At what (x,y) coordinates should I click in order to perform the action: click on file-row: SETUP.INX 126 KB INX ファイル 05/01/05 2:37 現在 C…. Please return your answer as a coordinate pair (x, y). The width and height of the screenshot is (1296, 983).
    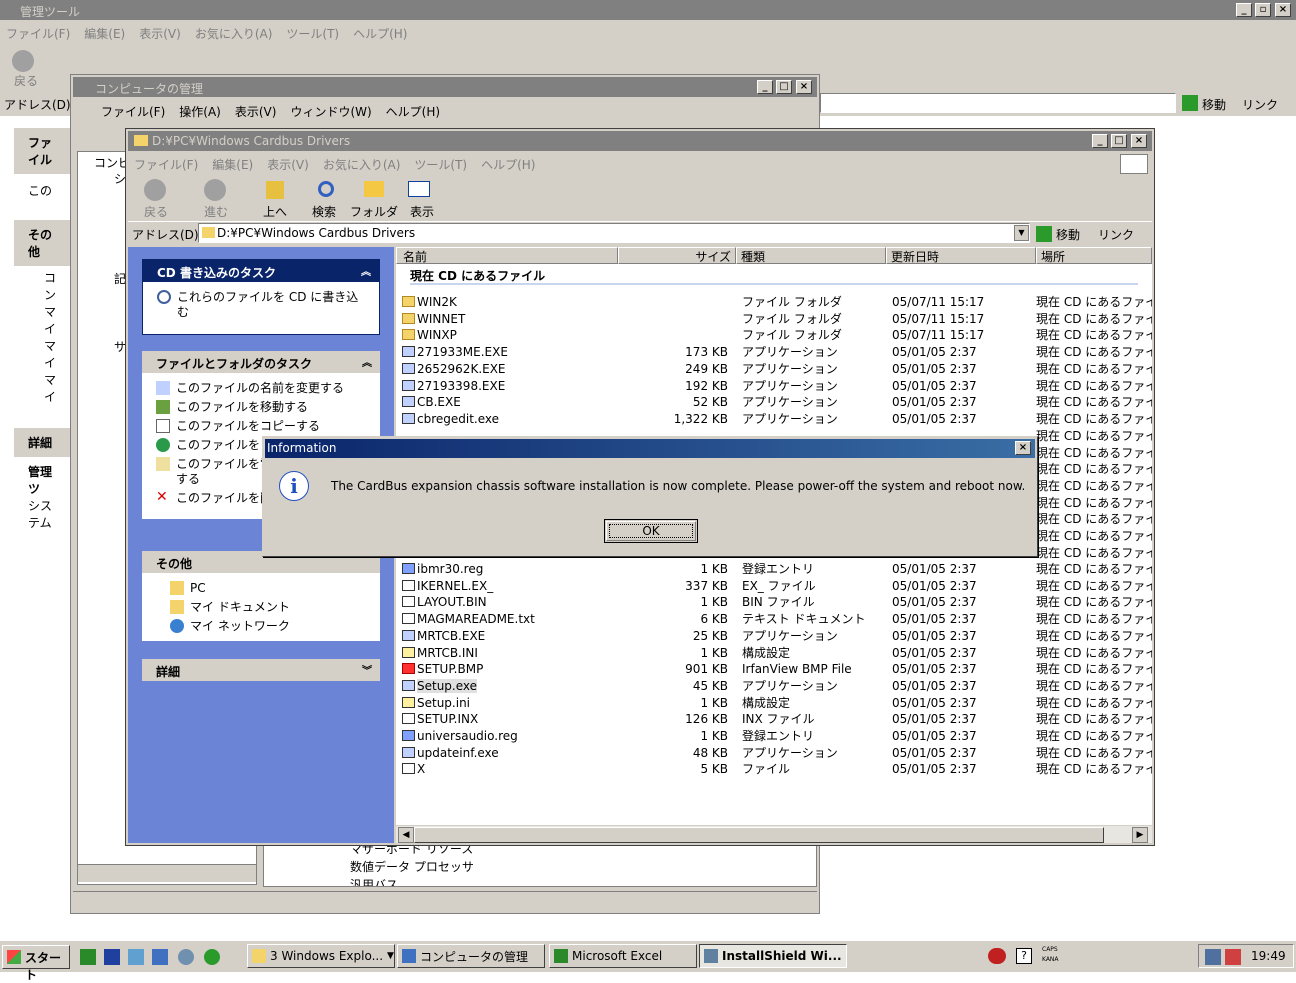
    Looking at the image, I should click on (776, 719).